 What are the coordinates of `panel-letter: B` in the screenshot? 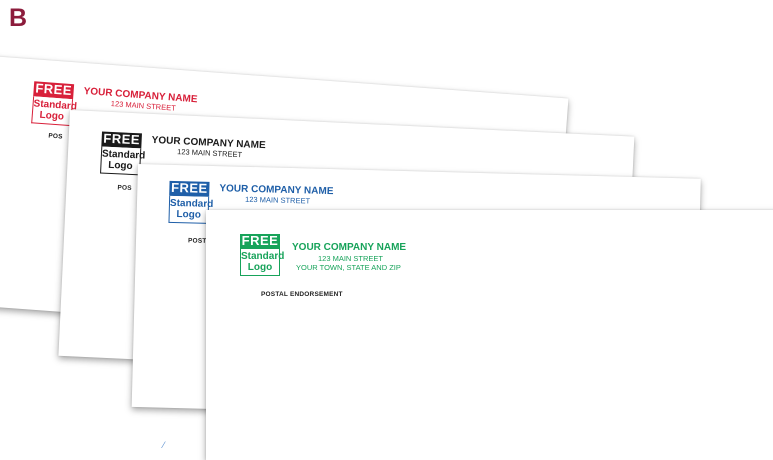 It's located at (18, 18).